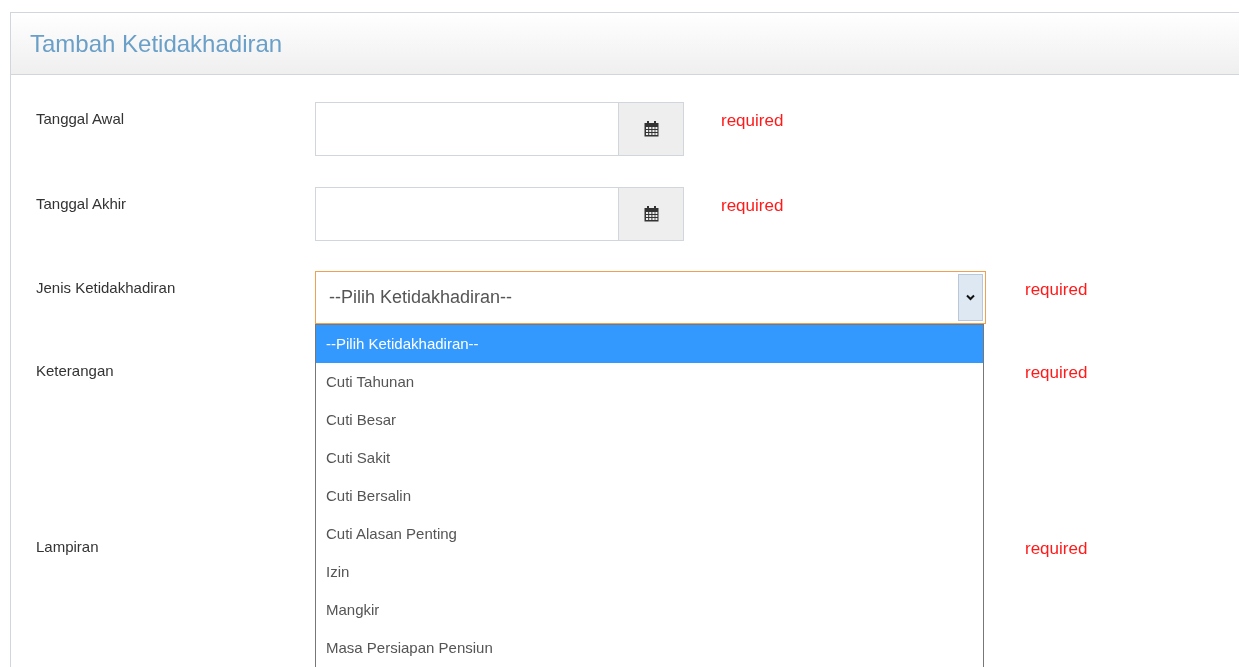  I want to click on dropdown-option: Cuti Besar, so click(649, 420).